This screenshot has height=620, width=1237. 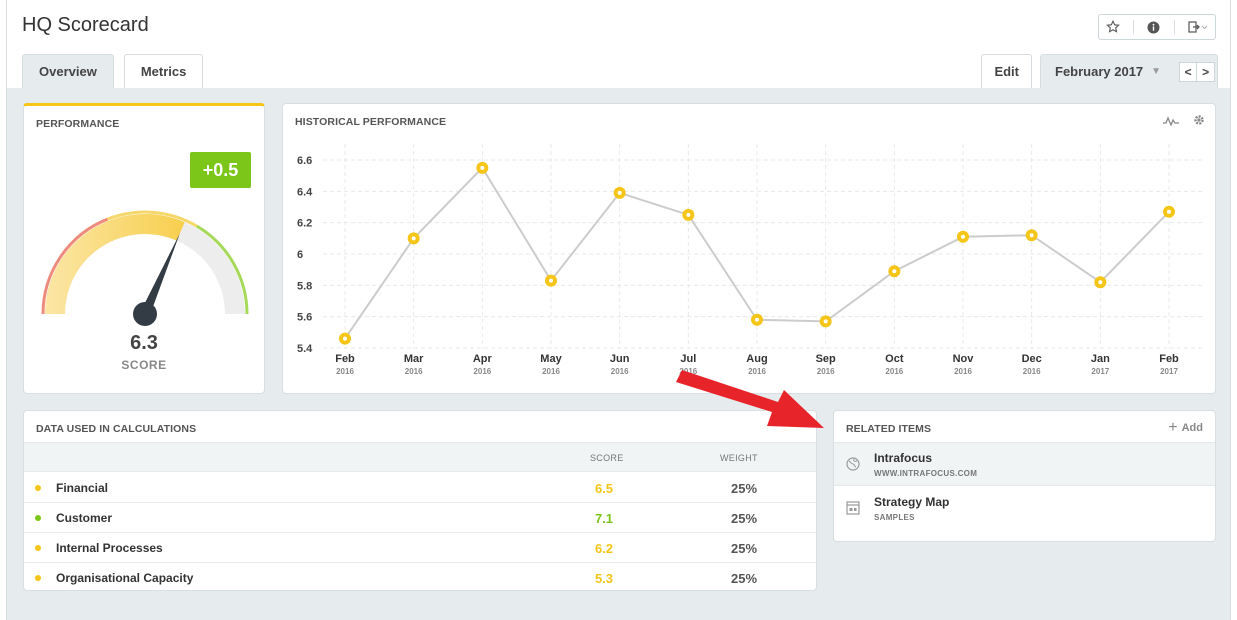 I want to click on page-title: HQ Scorecard, so click(x=85, y=25).